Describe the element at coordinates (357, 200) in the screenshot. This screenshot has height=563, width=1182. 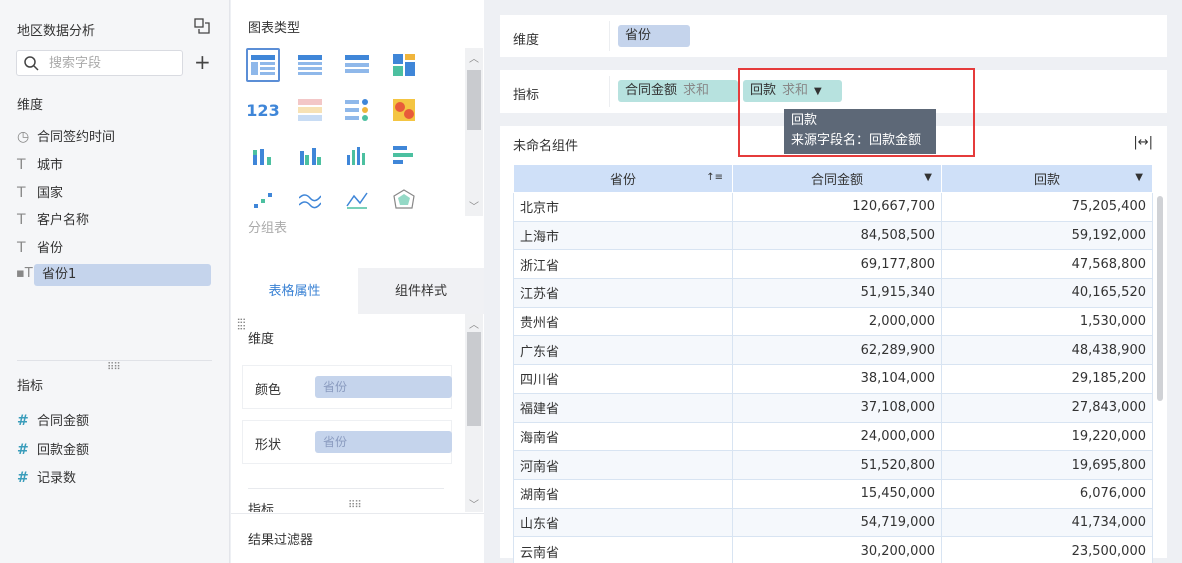
I see `area-chart-icon` at that location.